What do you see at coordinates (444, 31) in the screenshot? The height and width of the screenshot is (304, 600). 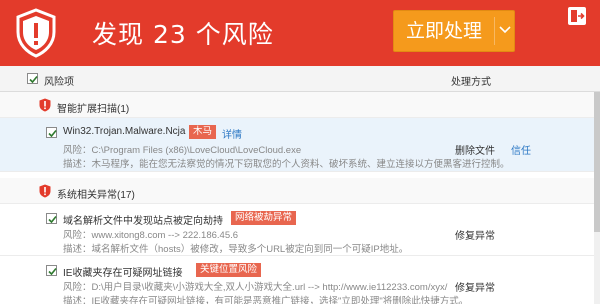 I see `handle-now-label: 立即处理` at bounding box center [444, 31].